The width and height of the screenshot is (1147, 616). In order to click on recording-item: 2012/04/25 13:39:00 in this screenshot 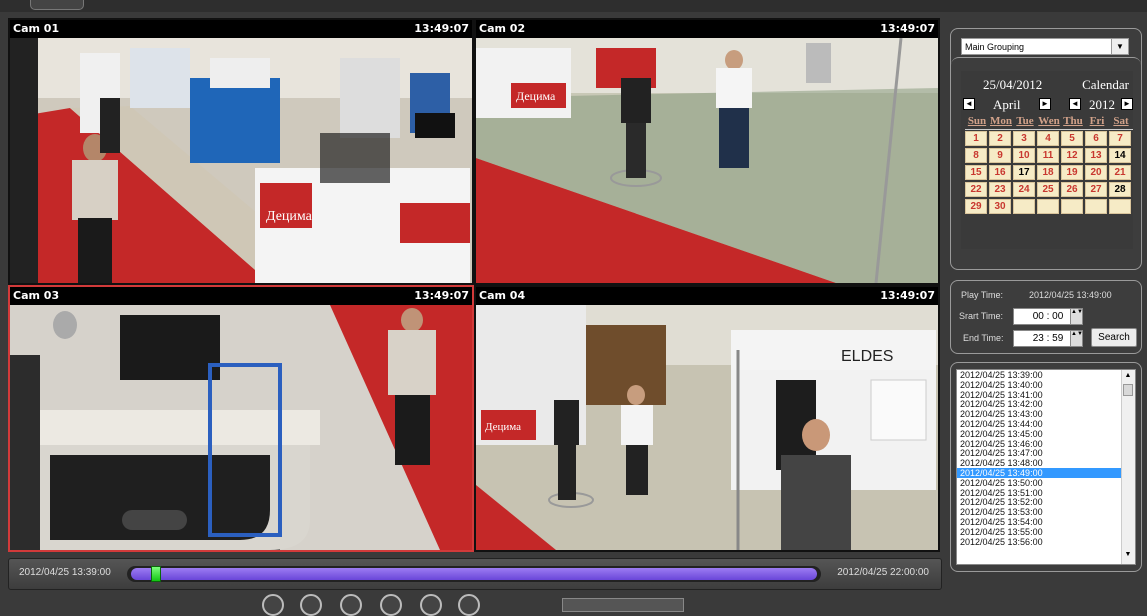, I will do `click(1046, 375)`.